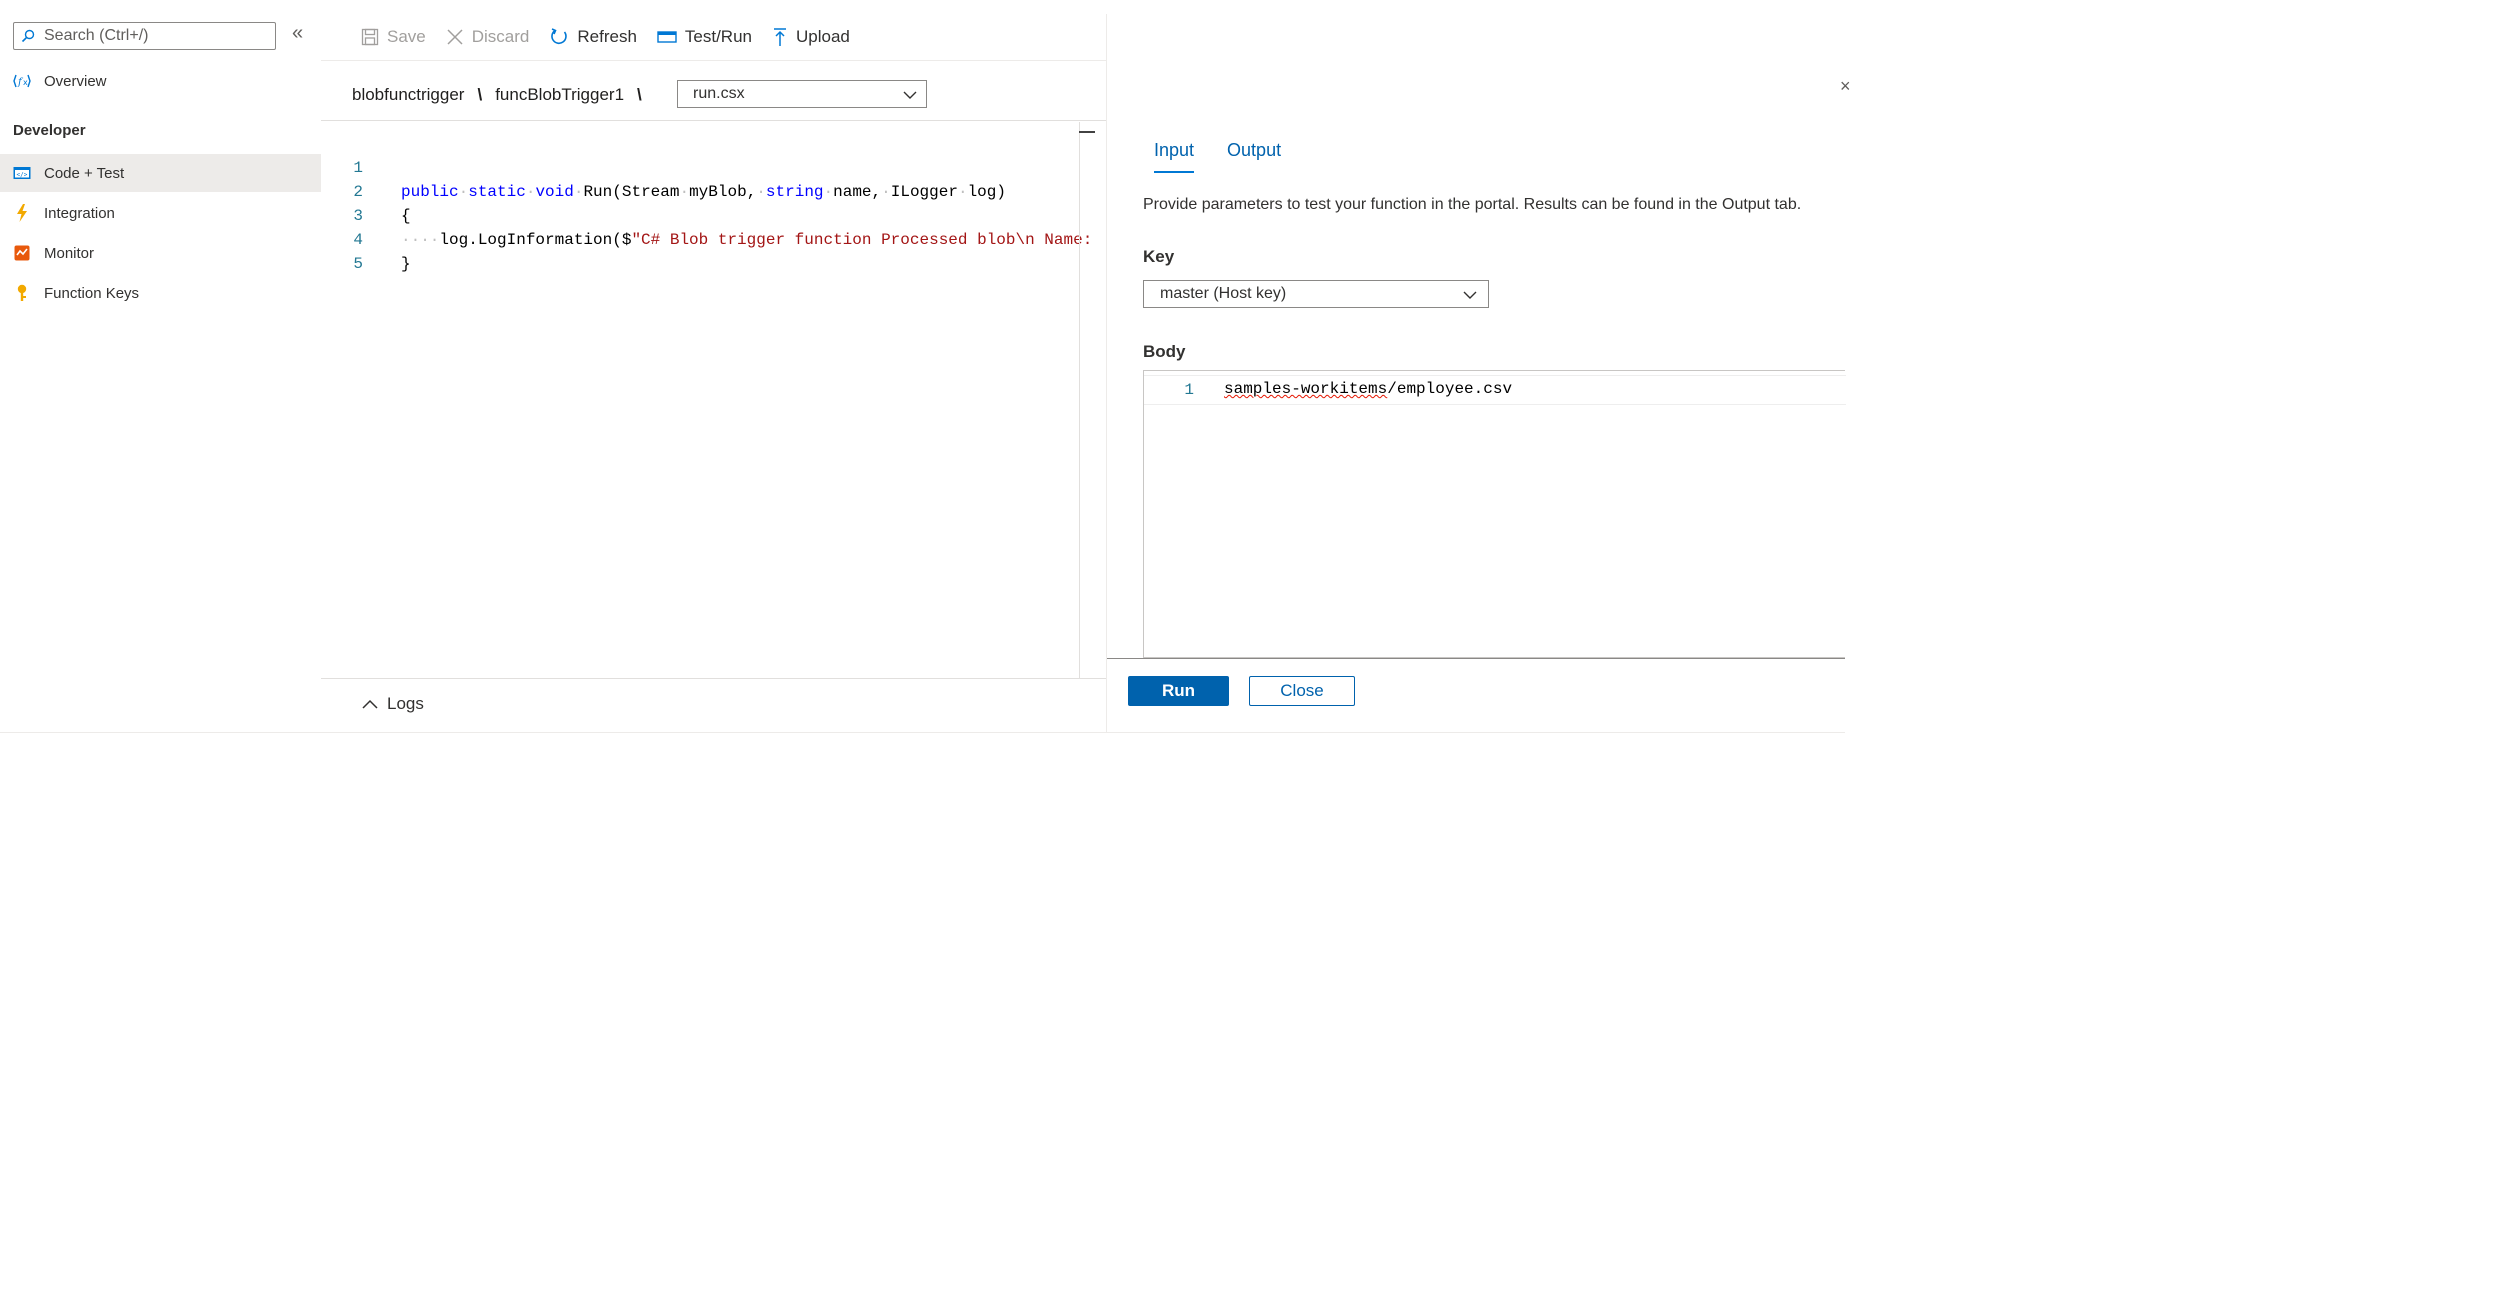 This screenshot has height=1295, width=2497. Describe the element at coordinates (1178, 691) in the screenshot. I see `run-button: Run` at that location.